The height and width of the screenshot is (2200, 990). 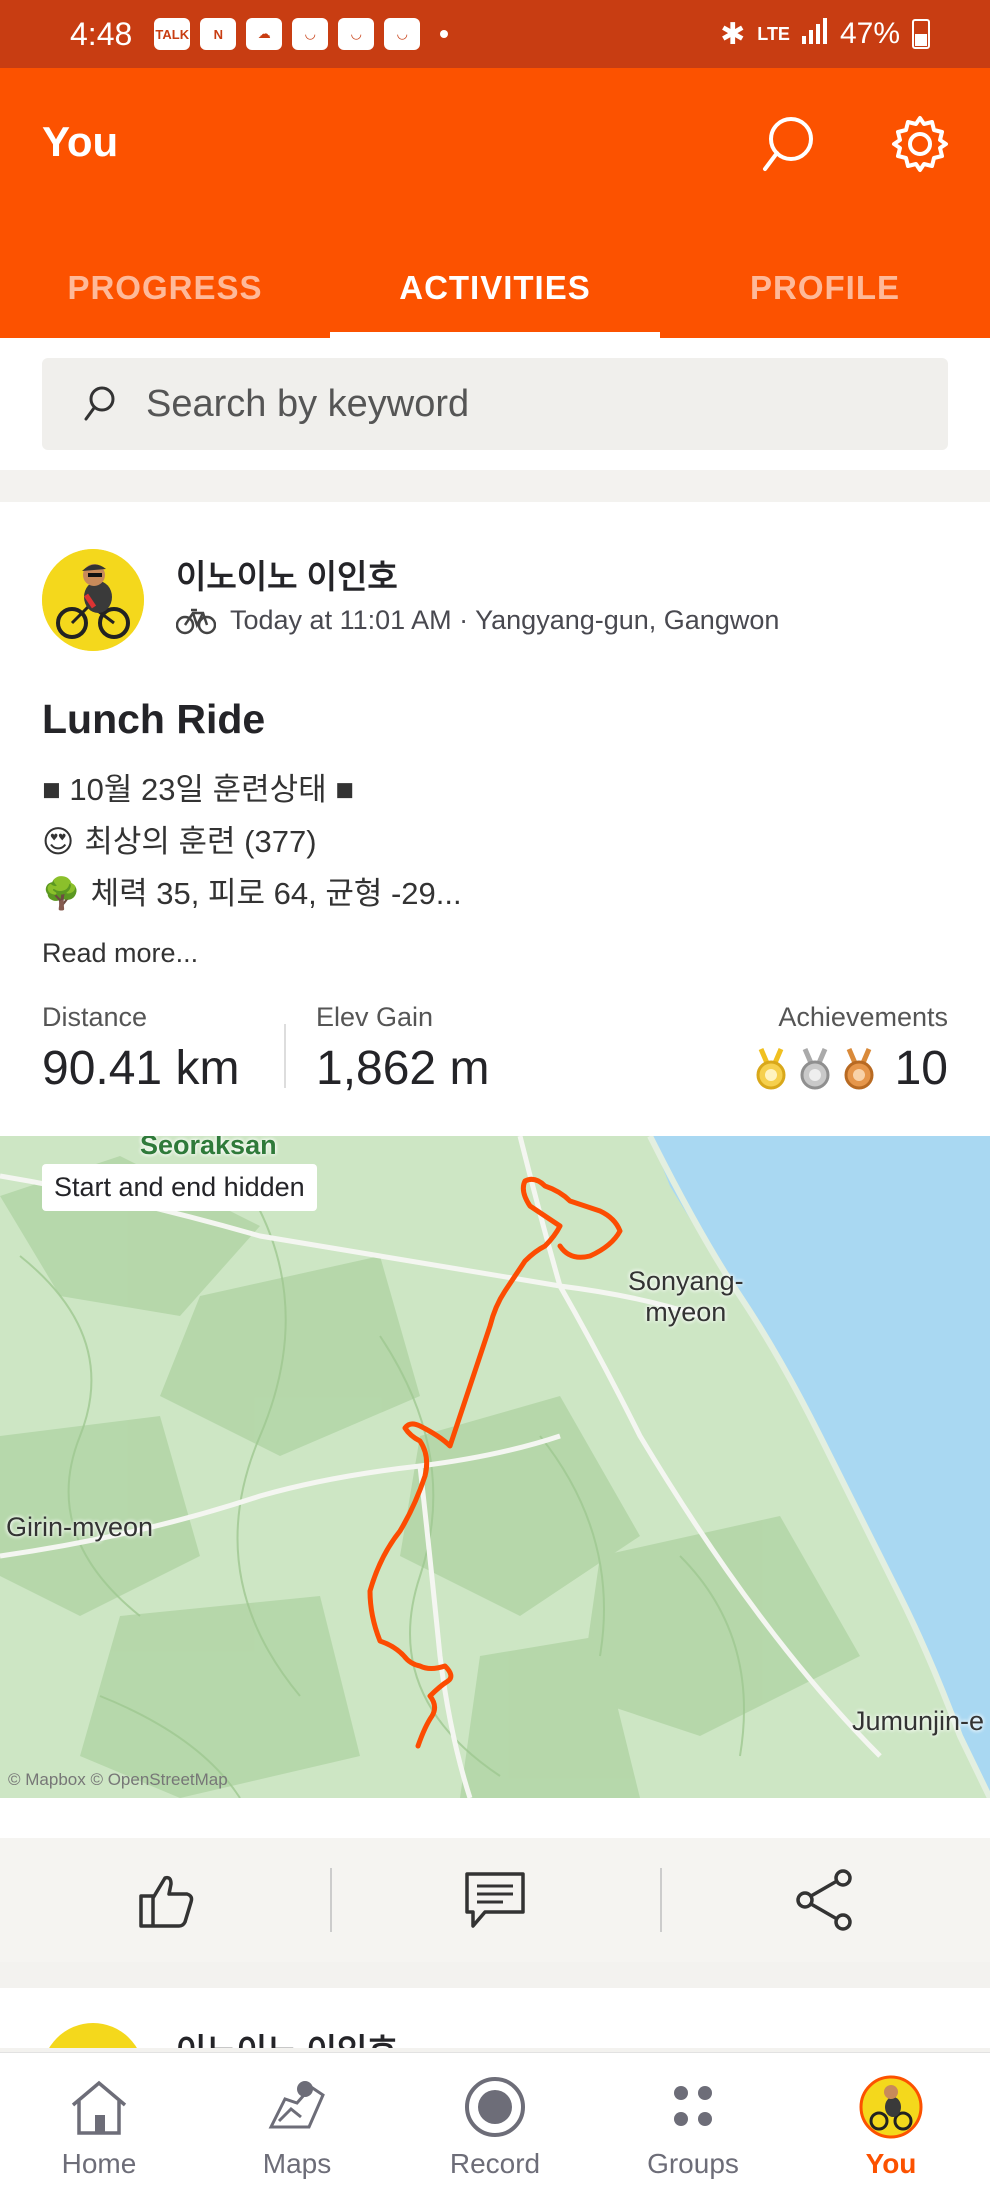 I want to click on map-label-seoraksan: Seoraksan, so click(x=208, y=1148).